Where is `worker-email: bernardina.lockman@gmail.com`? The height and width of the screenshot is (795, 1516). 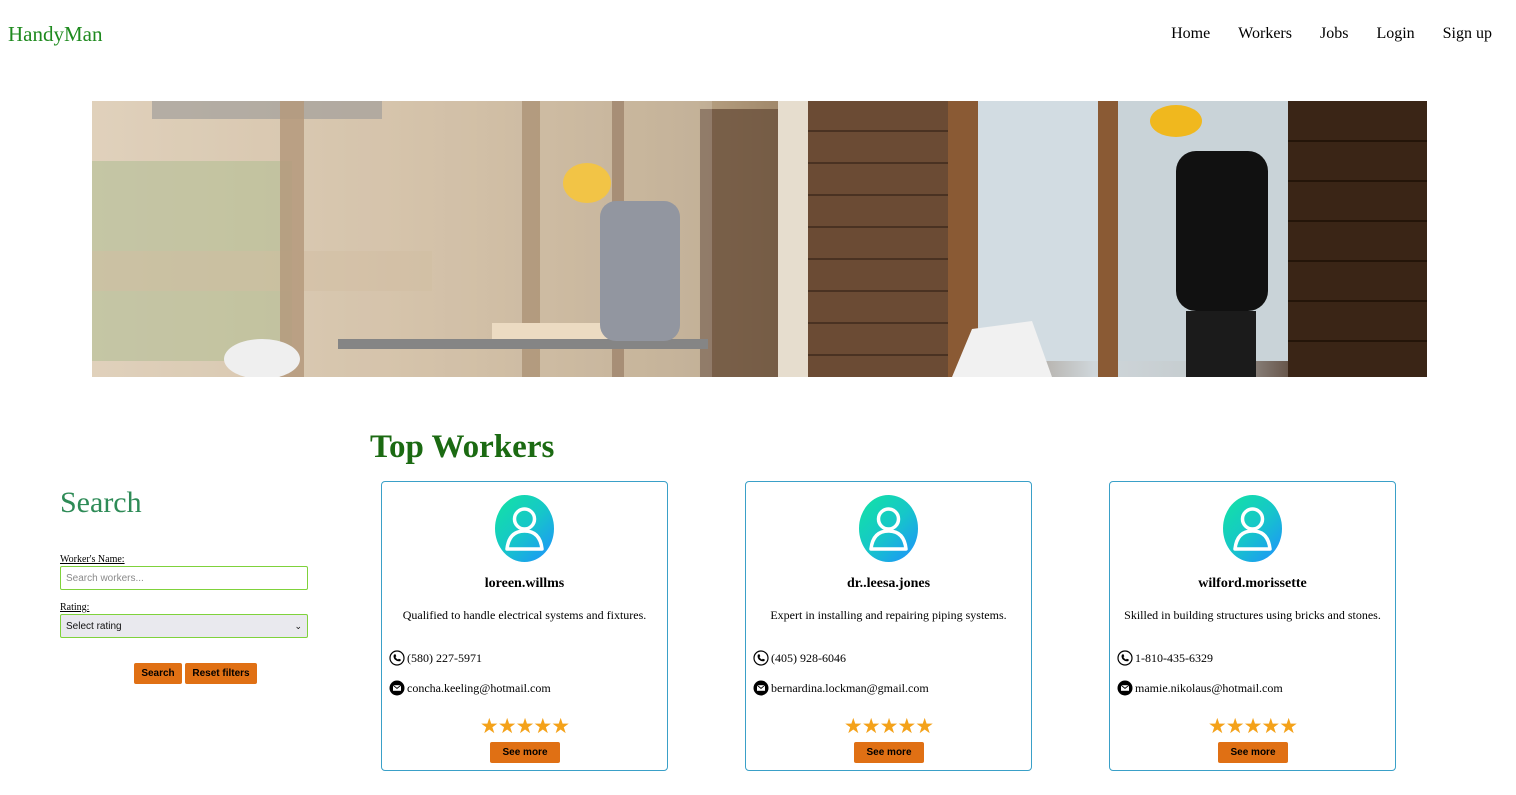 worker-email: bernardina.lockman@gmail.com is located at coordinates (841, 688).